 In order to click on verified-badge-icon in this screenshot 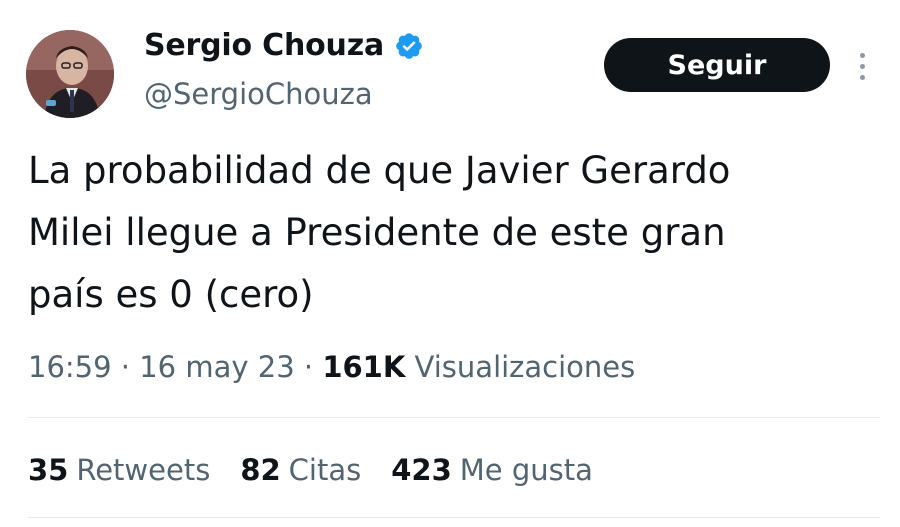, I will do `click(409, 46)`.